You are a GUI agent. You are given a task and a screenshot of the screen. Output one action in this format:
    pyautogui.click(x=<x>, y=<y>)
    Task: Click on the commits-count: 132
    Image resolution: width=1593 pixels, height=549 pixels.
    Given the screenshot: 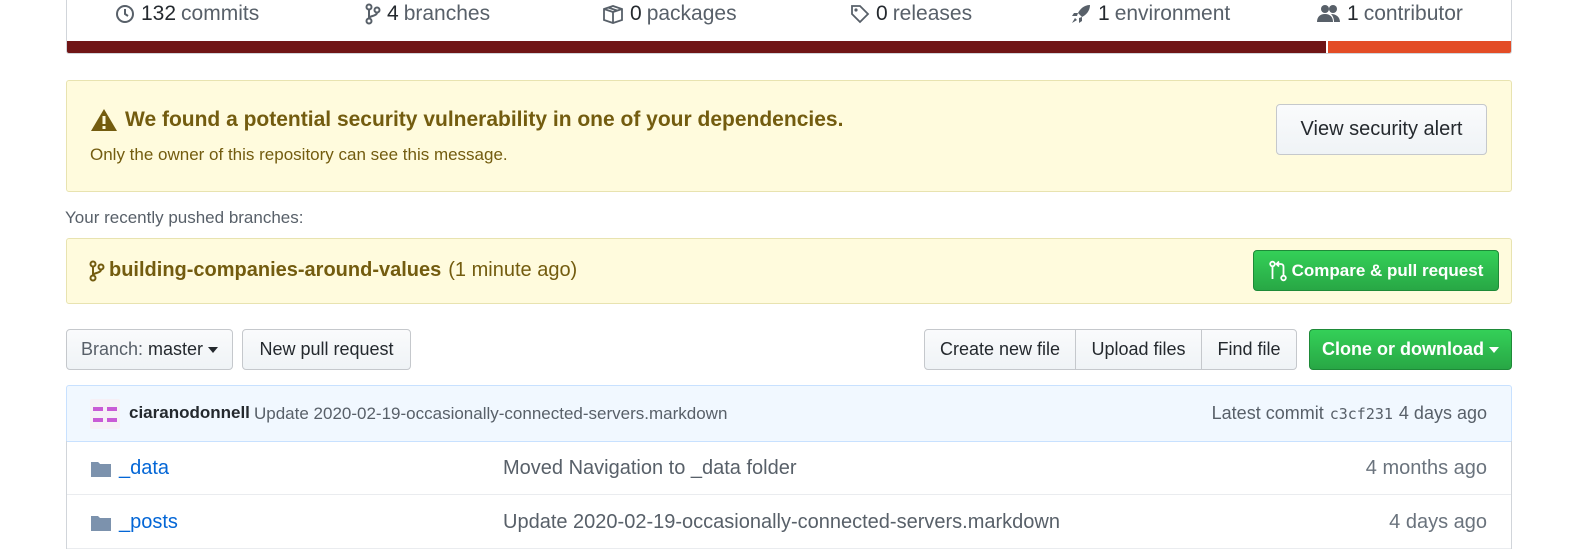 What is the action you would take?
    pyautogui.click(x=159, y=13)
    